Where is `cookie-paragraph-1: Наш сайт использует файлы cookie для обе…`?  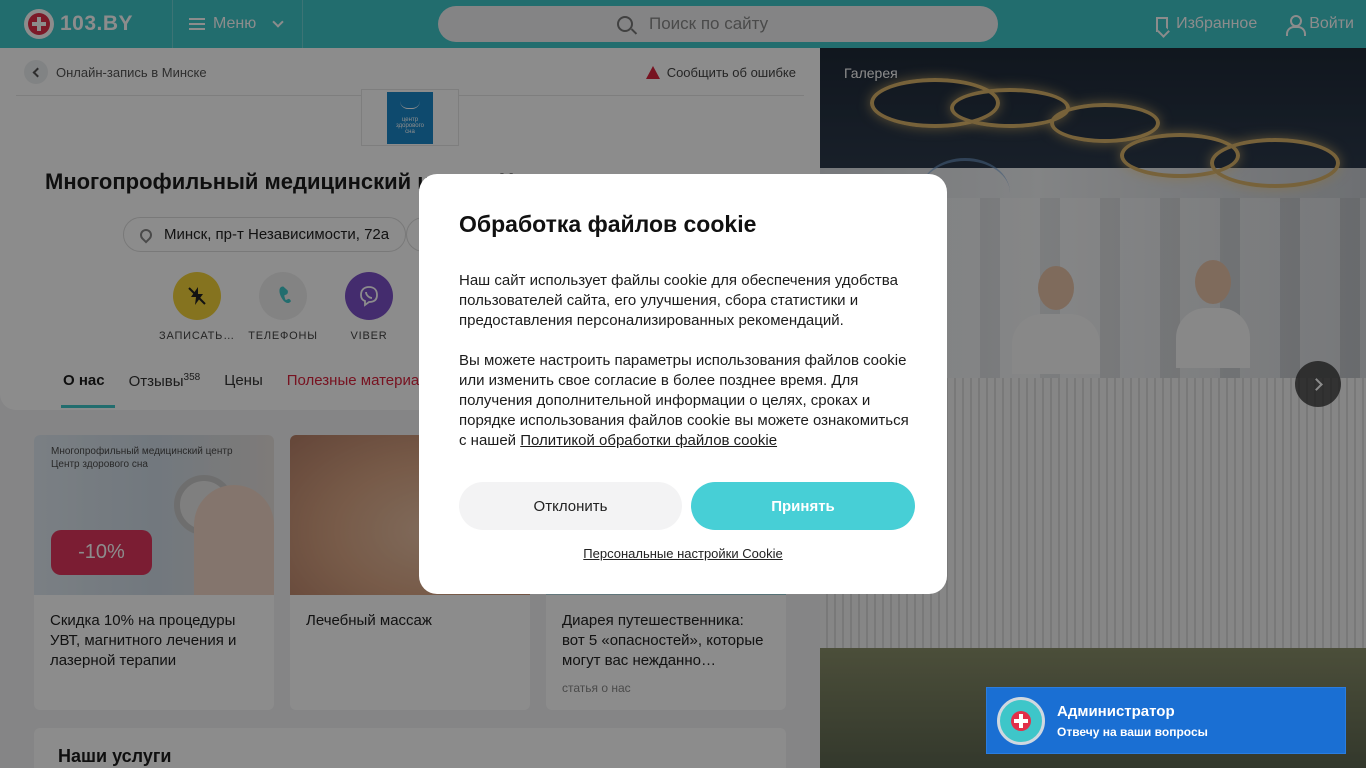 cookie-paragraph-1: Наш сайт использует файлы cookie для обе… is located at coordinates (678, 300).